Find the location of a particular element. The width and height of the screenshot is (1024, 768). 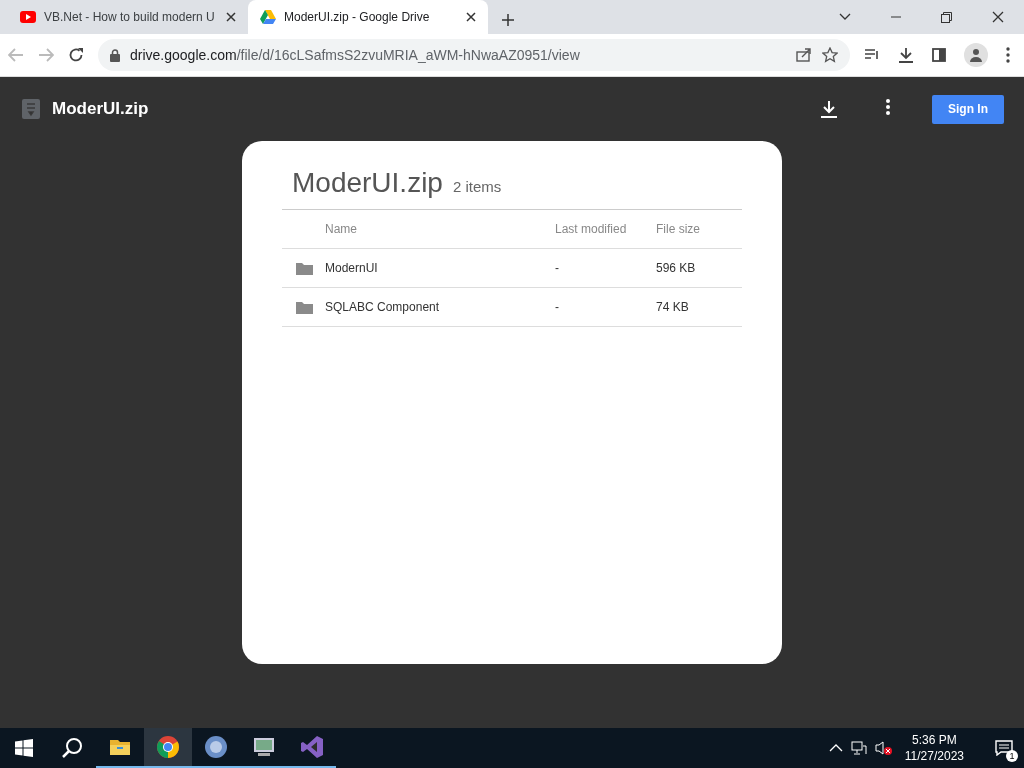

address-bar: drive.google.com/file/d/16cLSafmsS2zvuMRIA_aWM-hNwaAZ0951/view is located at coordinates (474, 55).